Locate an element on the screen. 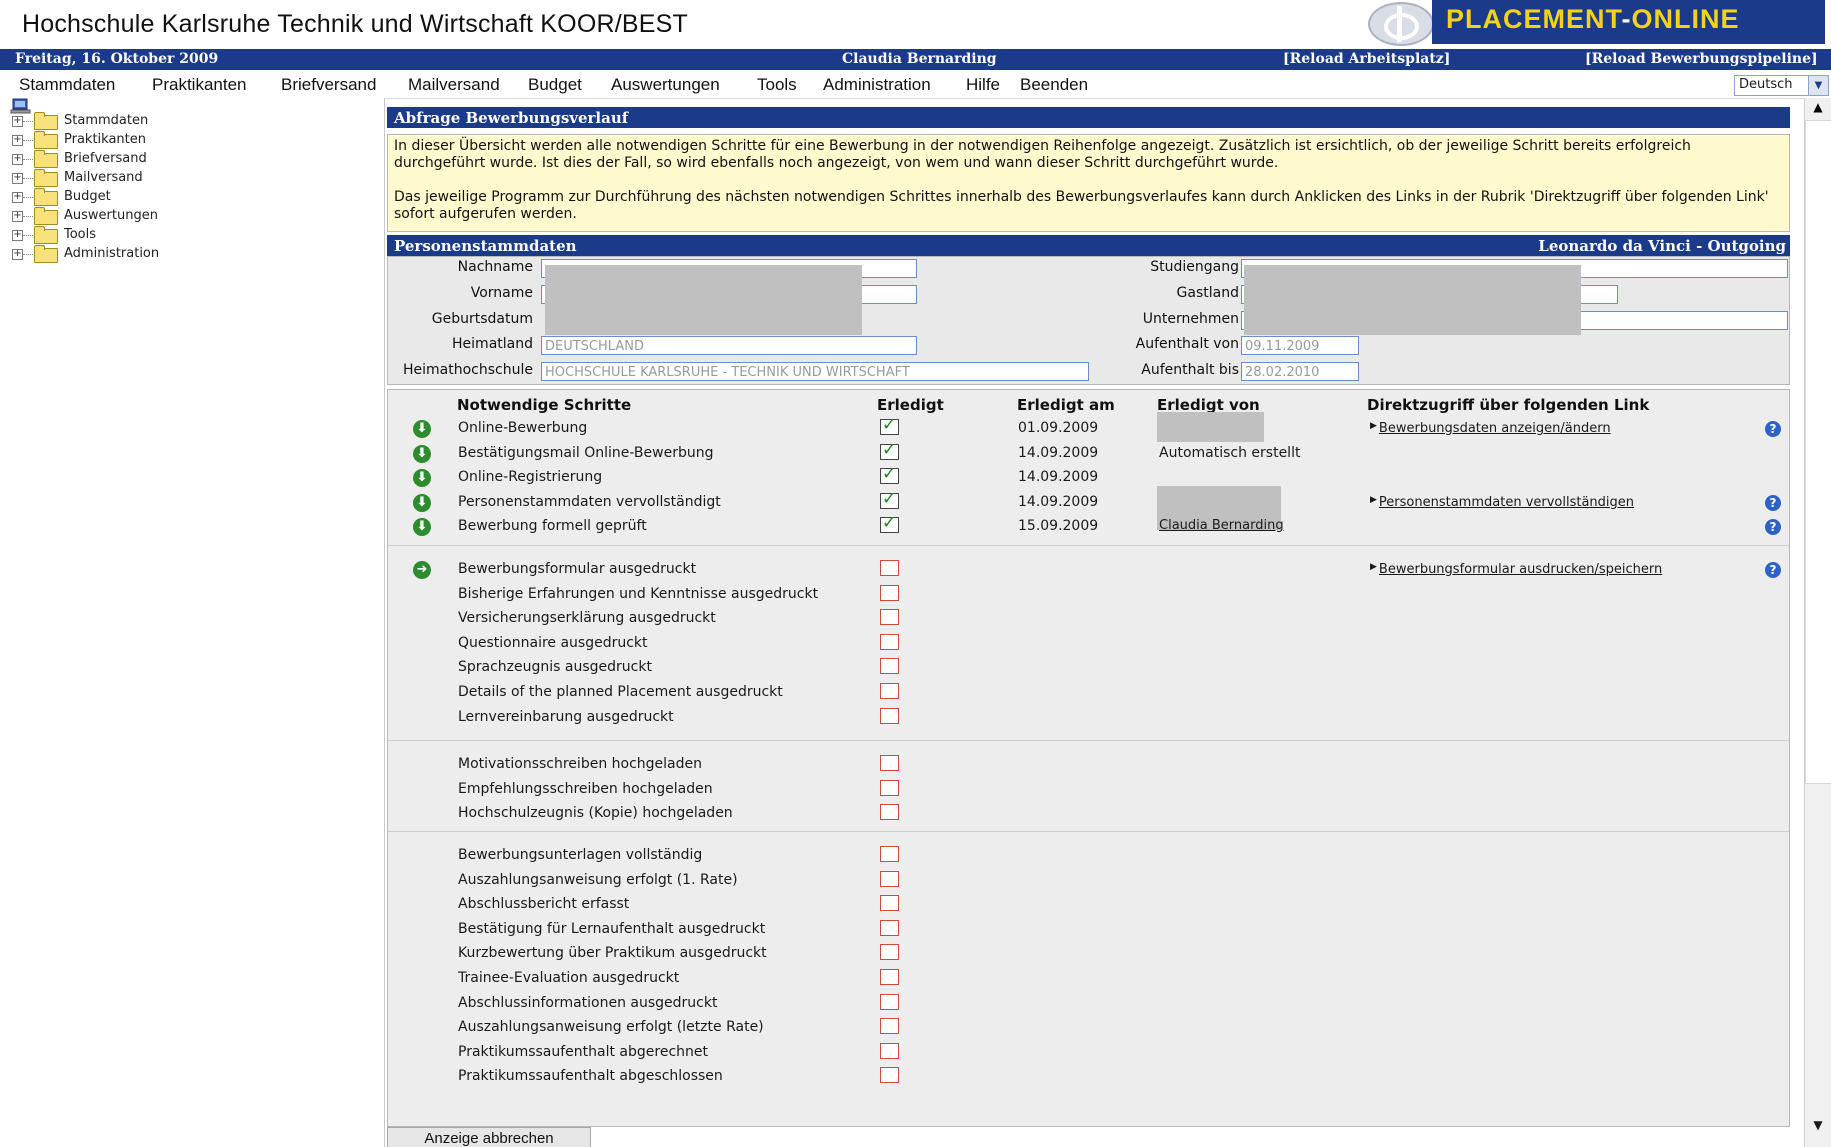  brand-text: PLACEMENT-ONLINE is located at coordinates (1593, 19).